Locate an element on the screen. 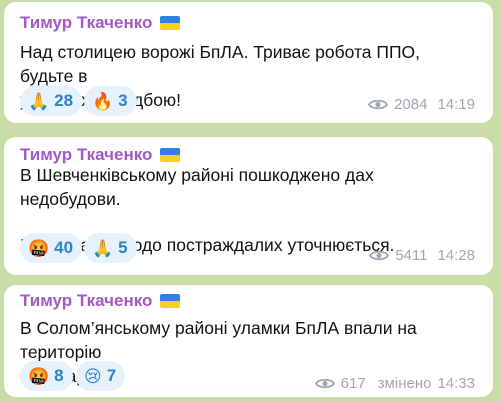 The height and width of the screenshot is (402, 501). reaction-count: 8 is located at coordinates (59, 375).